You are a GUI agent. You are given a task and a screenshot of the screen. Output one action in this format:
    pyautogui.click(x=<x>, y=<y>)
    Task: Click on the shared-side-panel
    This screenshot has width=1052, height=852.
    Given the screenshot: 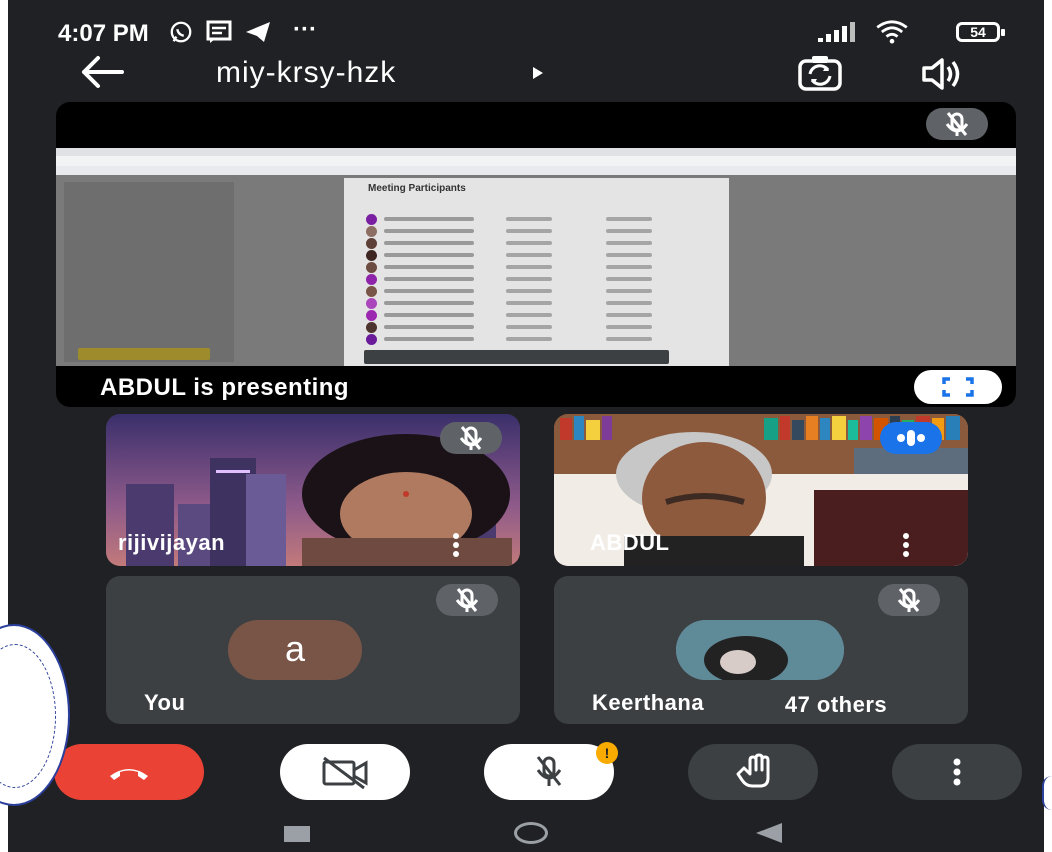 What is the action you would take?
    pyautogui.click(x=149, y=272)
    